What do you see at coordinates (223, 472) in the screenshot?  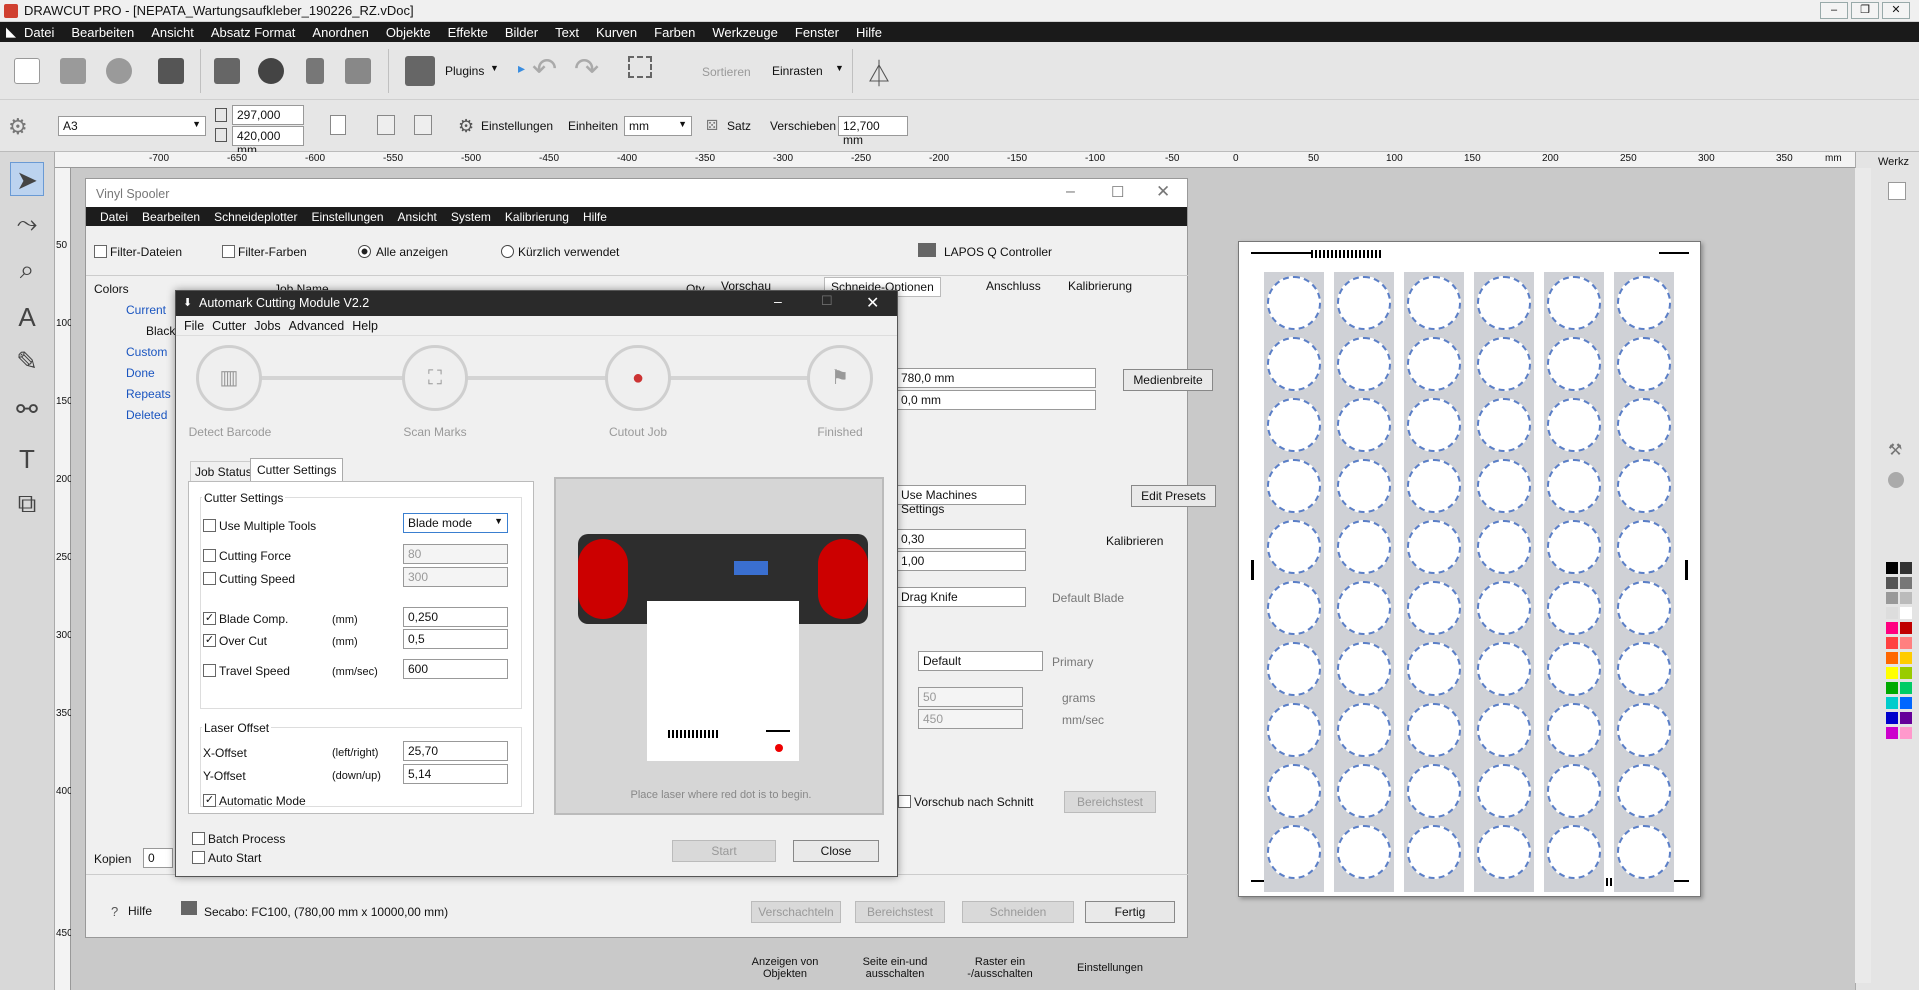 I see `tab-job-status: Job Status` at bounding box center [223, 472].